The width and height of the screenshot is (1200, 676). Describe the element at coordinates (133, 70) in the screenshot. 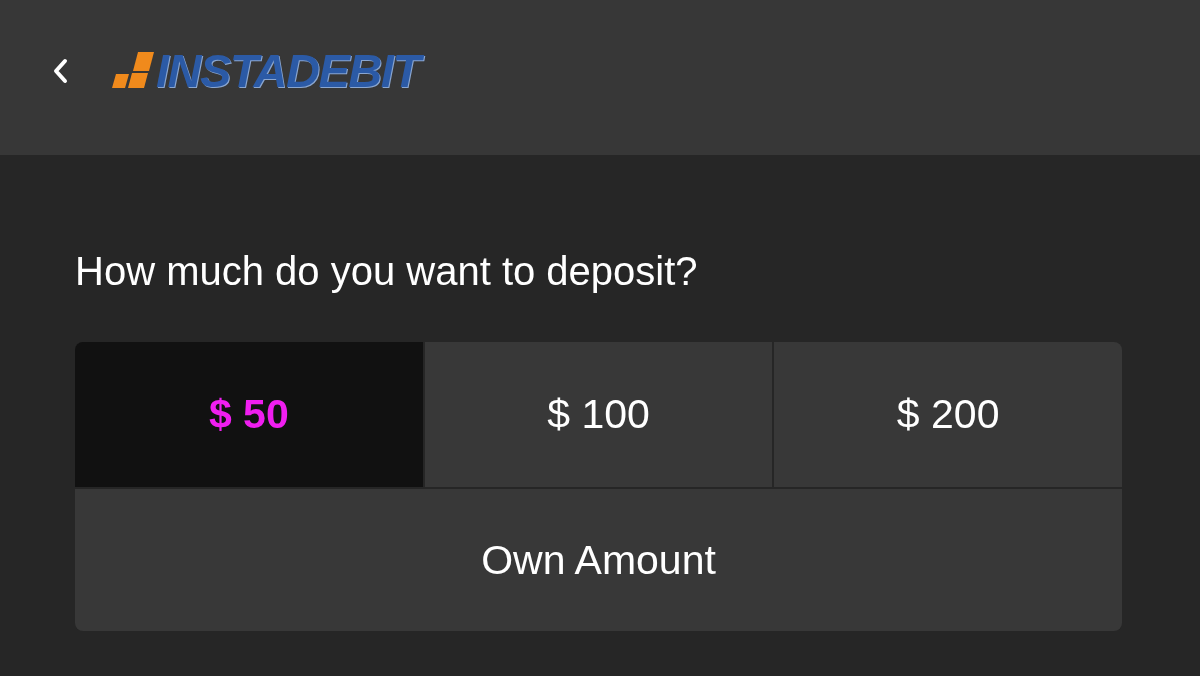

I see `logo-mark-icon` at that location.